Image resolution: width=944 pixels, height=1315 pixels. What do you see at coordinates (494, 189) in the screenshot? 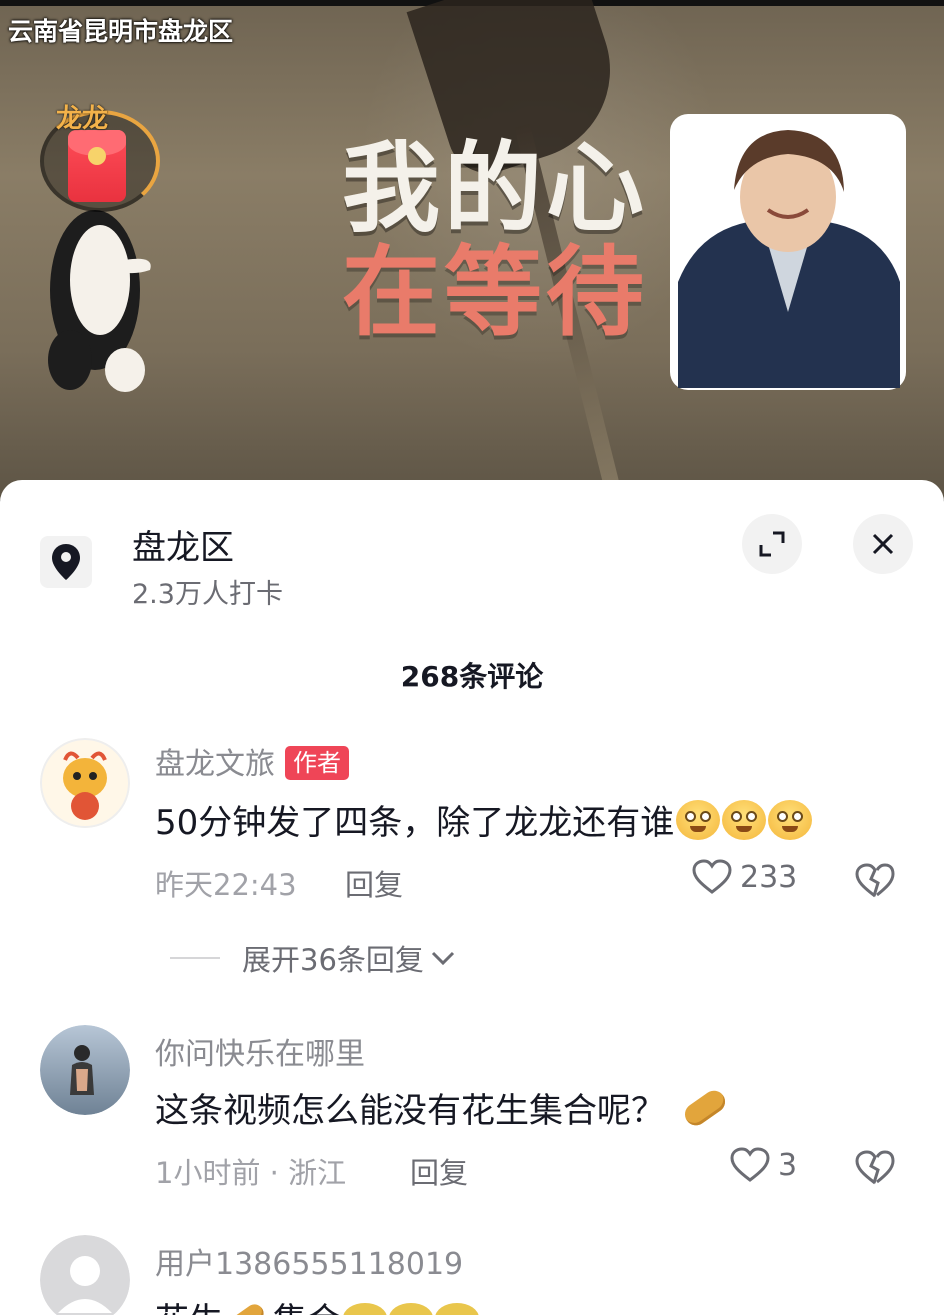
I see `caption-line-1: 我的心` at bounding box center [494, 189].